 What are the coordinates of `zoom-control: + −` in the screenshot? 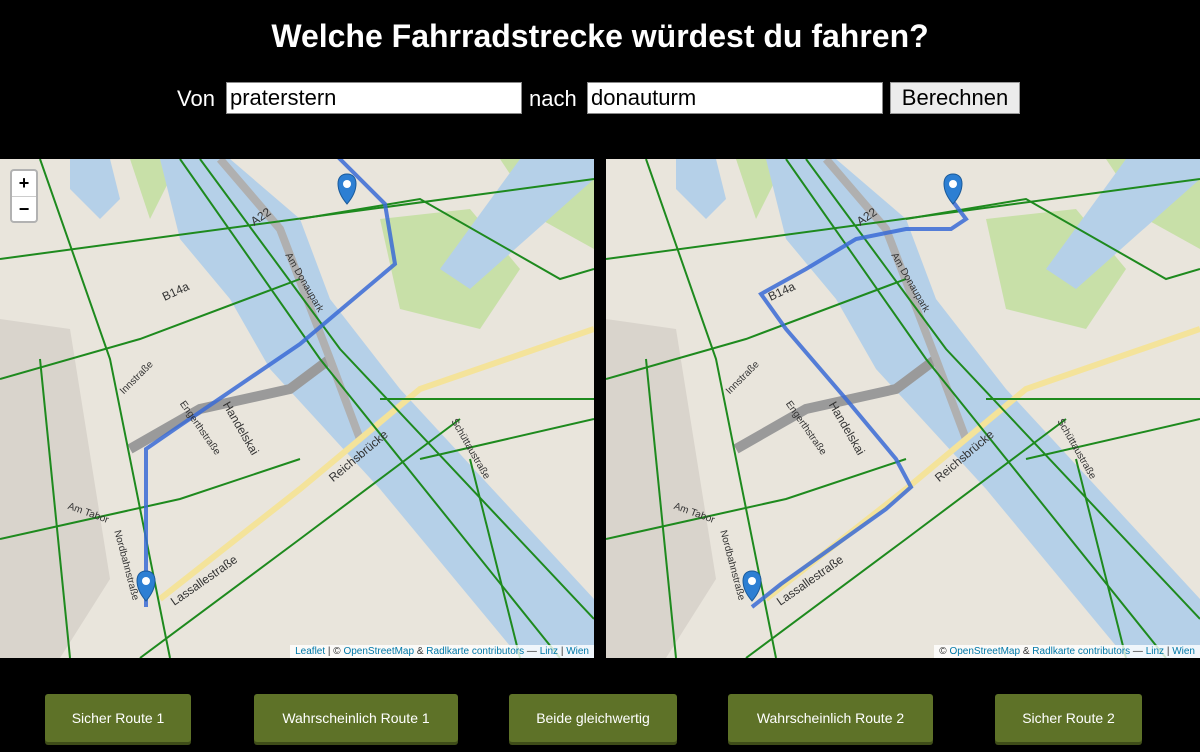 It's located at (24, 196).